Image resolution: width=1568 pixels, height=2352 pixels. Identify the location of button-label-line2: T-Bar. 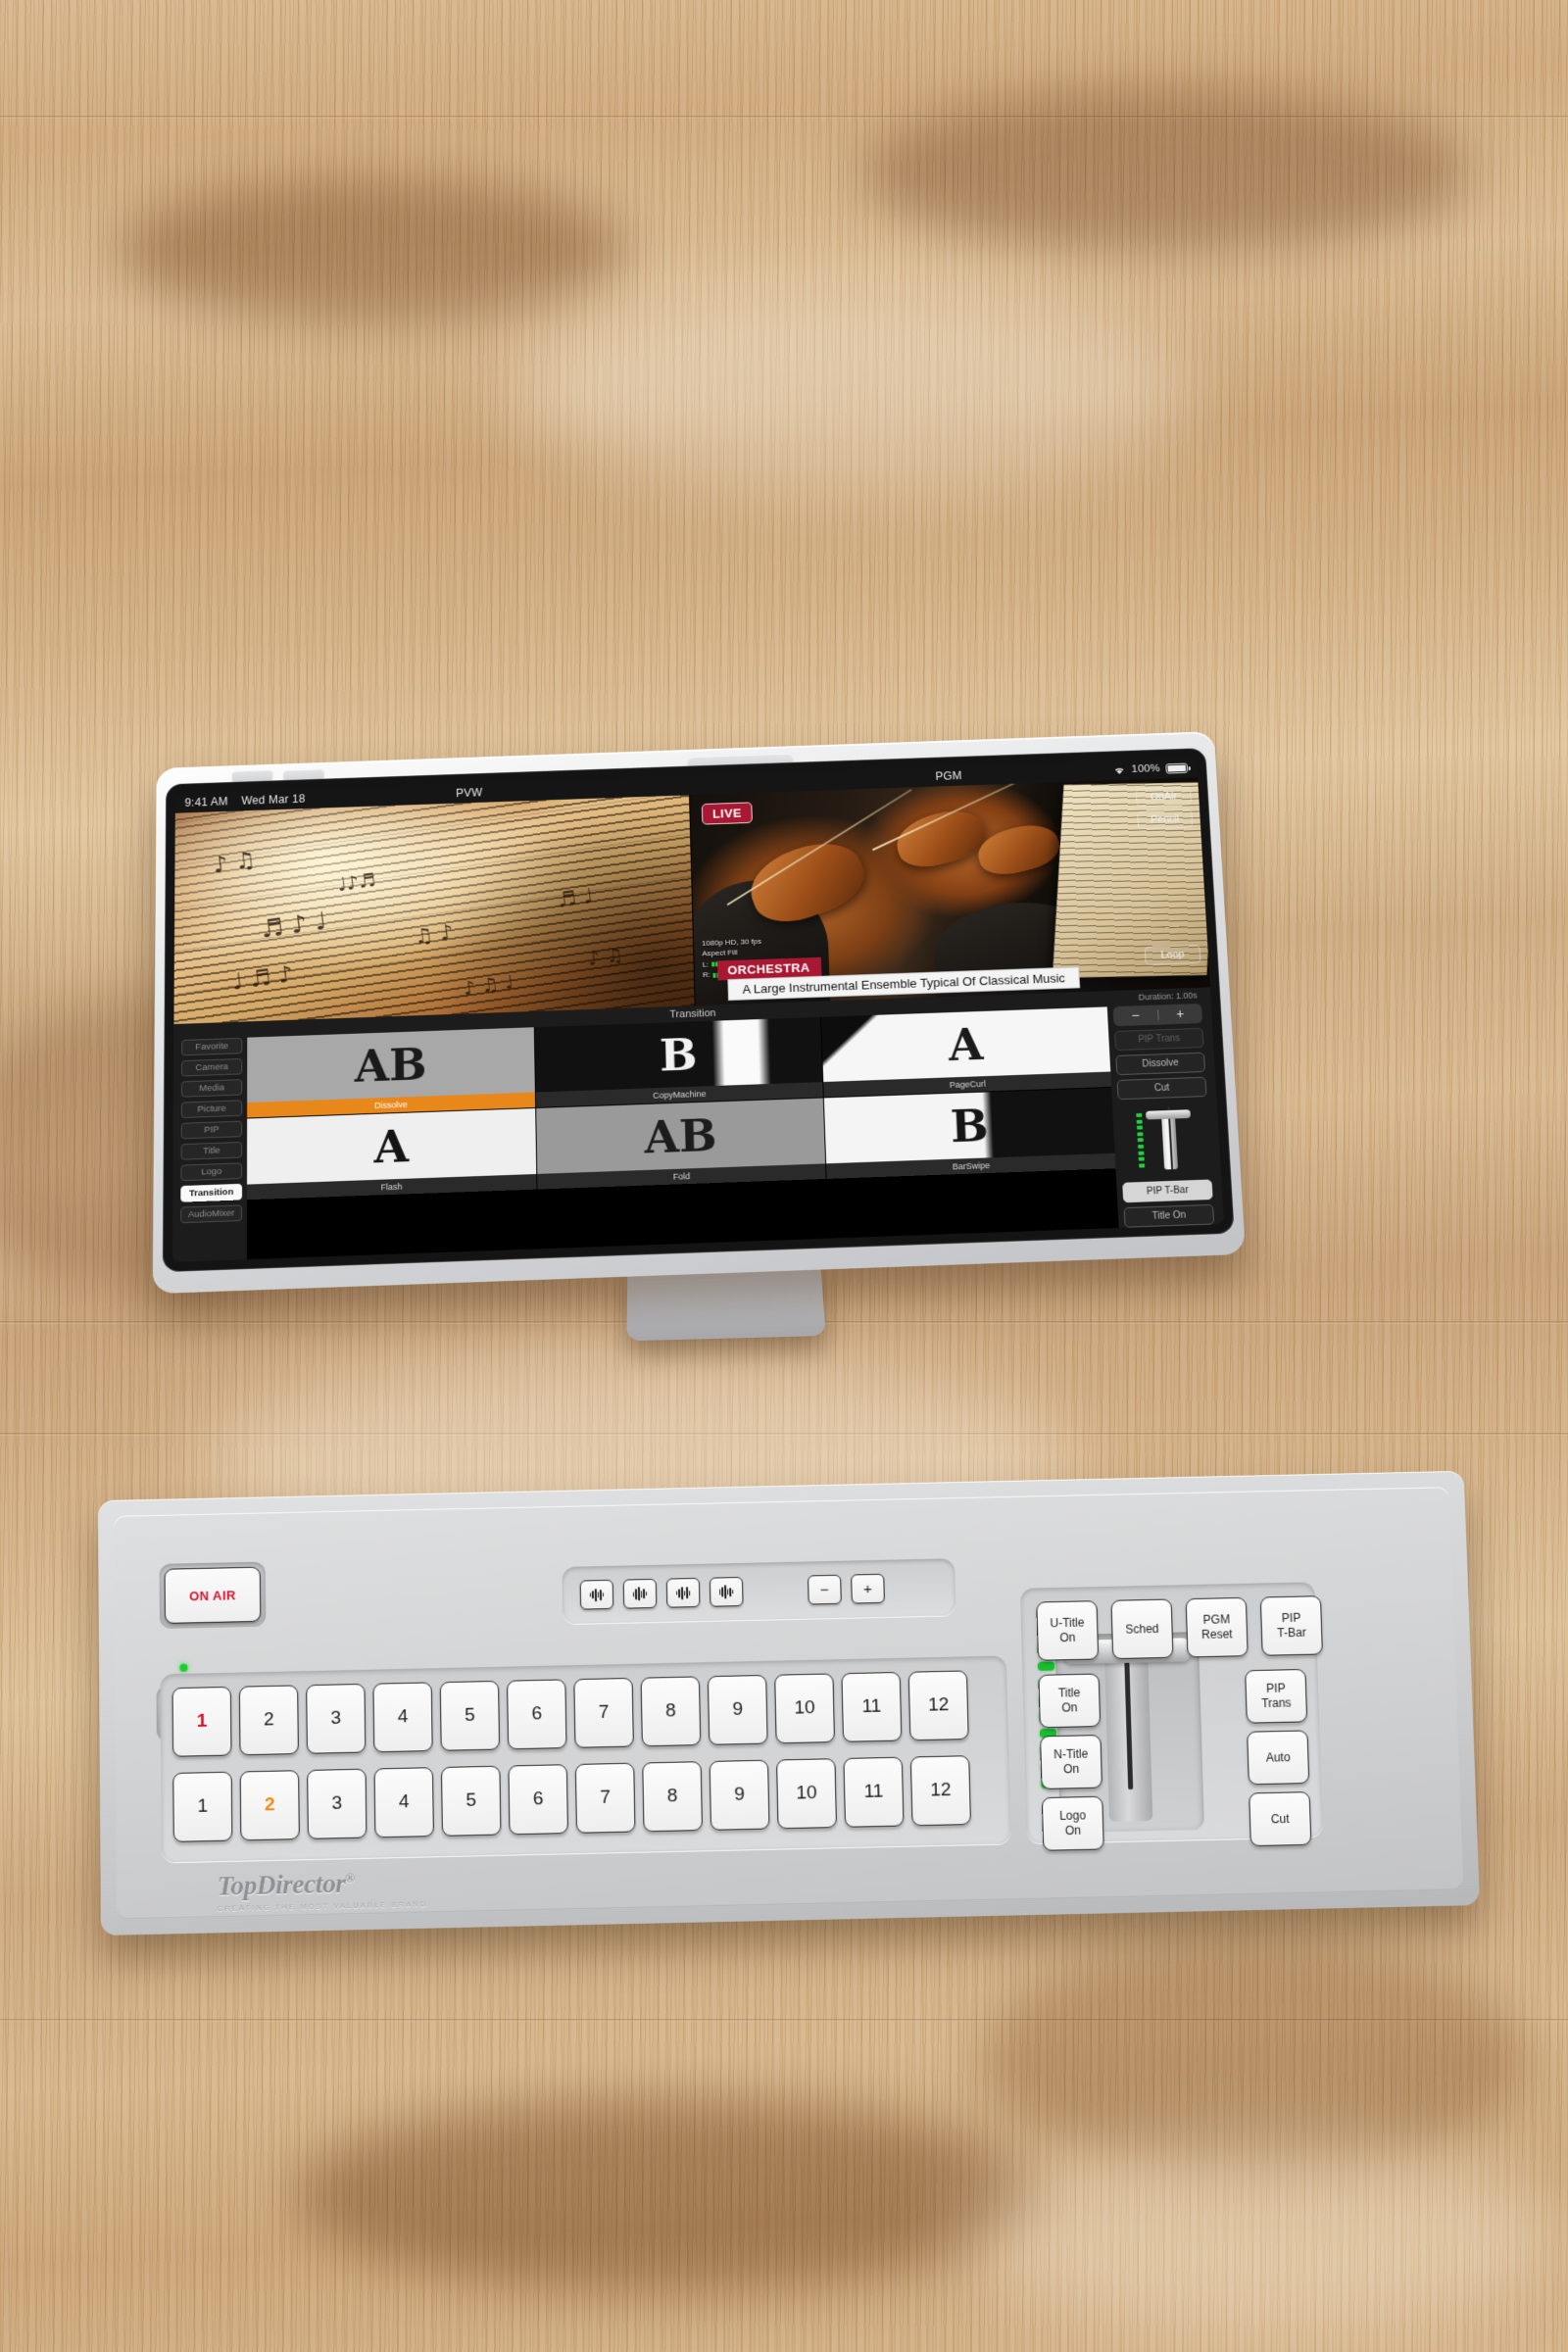
(1292, 1633).